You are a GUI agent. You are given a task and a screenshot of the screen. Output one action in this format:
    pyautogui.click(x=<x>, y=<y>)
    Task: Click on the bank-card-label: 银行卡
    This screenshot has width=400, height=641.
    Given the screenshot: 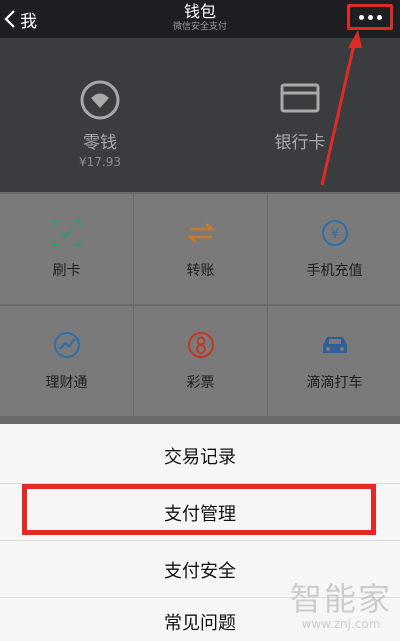 What is the action you would take?
    pyautogui.click(x=300, y=143)
    